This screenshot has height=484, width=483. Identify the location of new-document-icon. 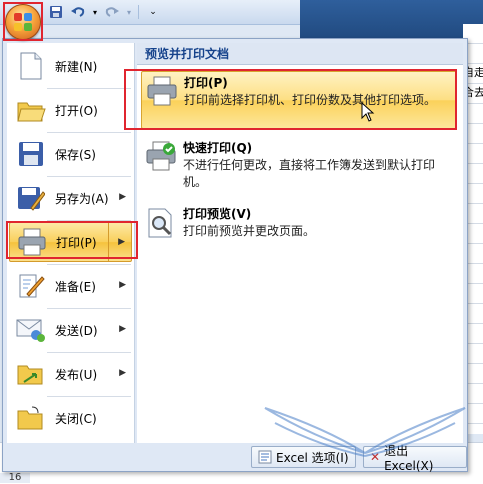
(31, 66).